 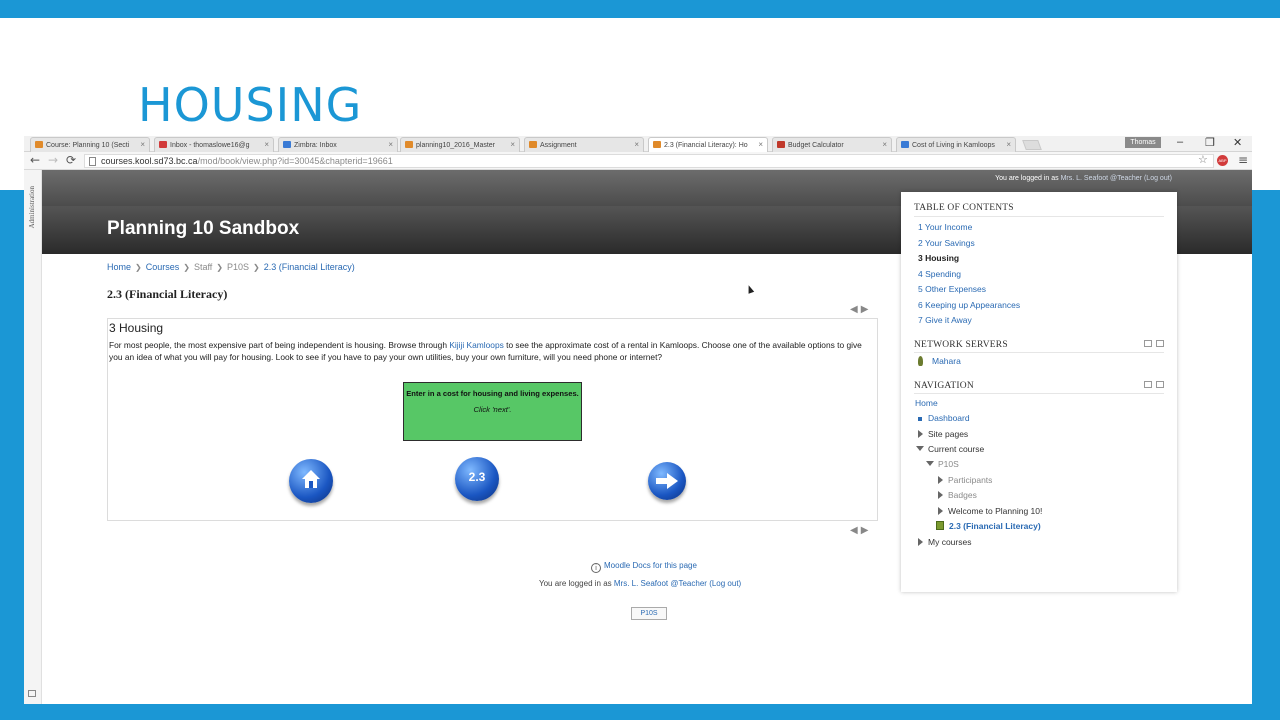 What do you see at coordinates (596, 568) in the screenshot?
I see `info-icon: i` at bounding box center [596, 568].